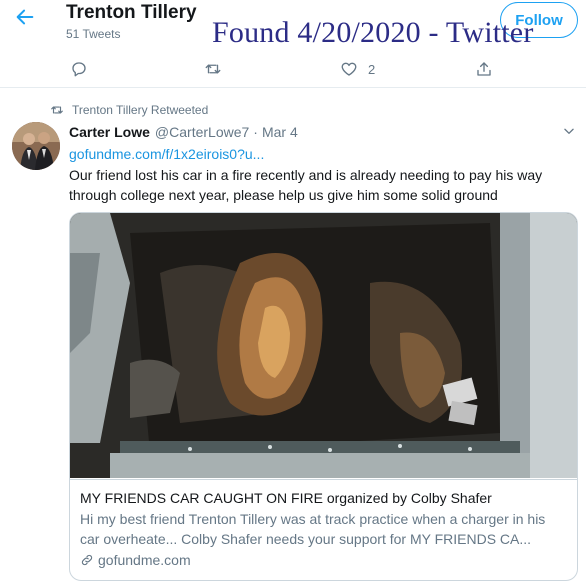 This screenshot has height=582, width=586. I want to click on author-handle: @CarterLowe7, so click(202, 132).